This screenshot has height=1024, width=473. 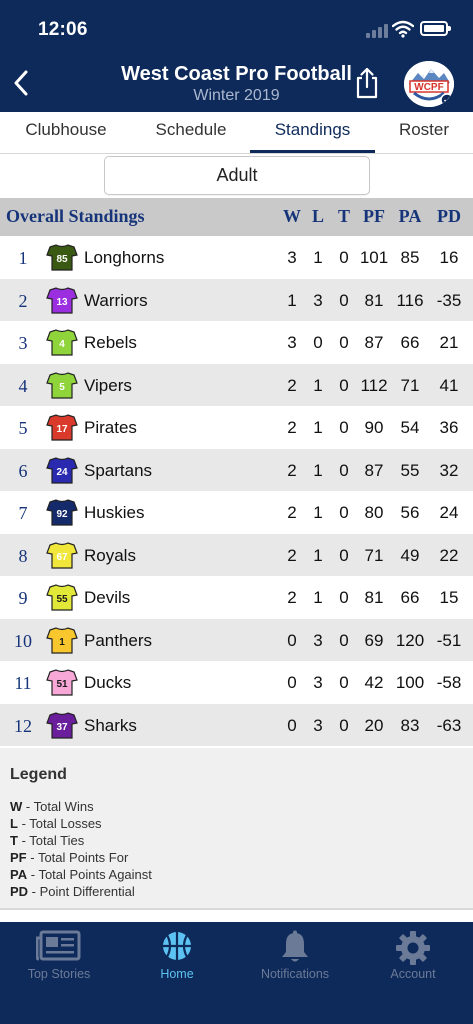 What do you see at coordinates (114, 512) in the screenshot?
I see `team-name: Huskies` at bounding box center [114, 512].